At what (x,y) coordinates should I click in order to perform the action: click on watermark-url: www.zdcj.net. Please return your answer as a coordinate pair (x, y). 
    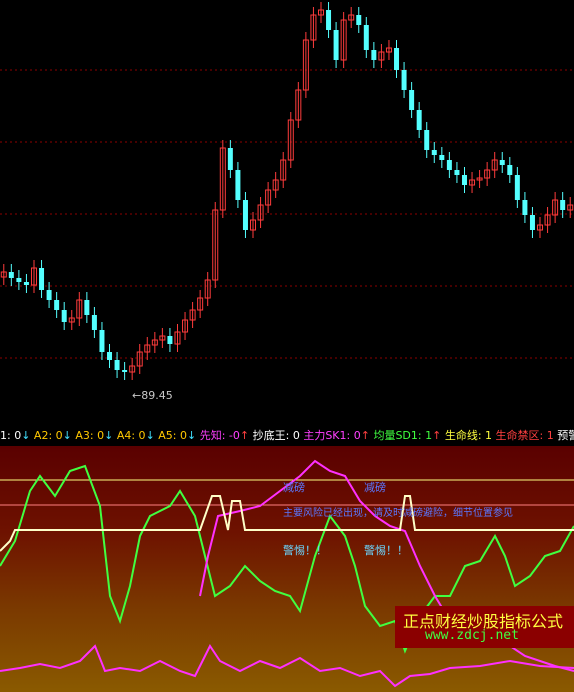
    Looking at the image, I should click on (472, 635).